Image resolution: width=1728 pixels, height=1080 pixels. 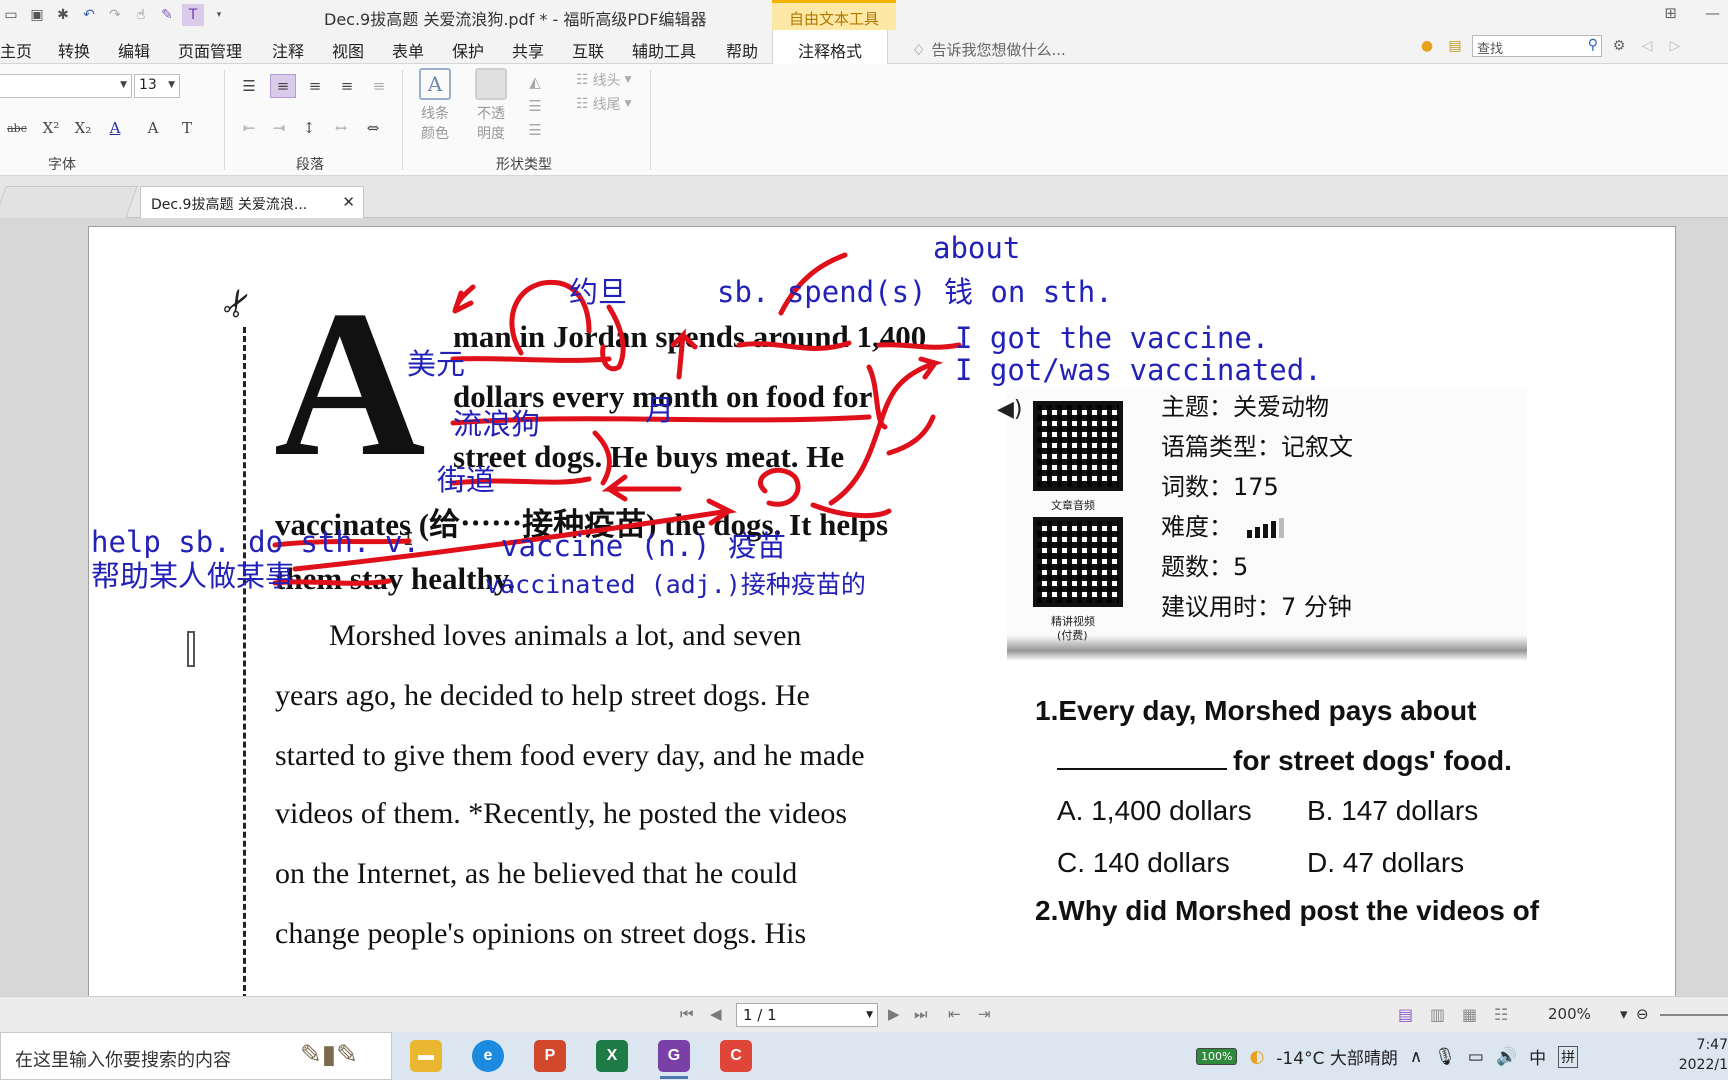 I want to click on weather-icon: ◐, so click(x=1256, y=1057).